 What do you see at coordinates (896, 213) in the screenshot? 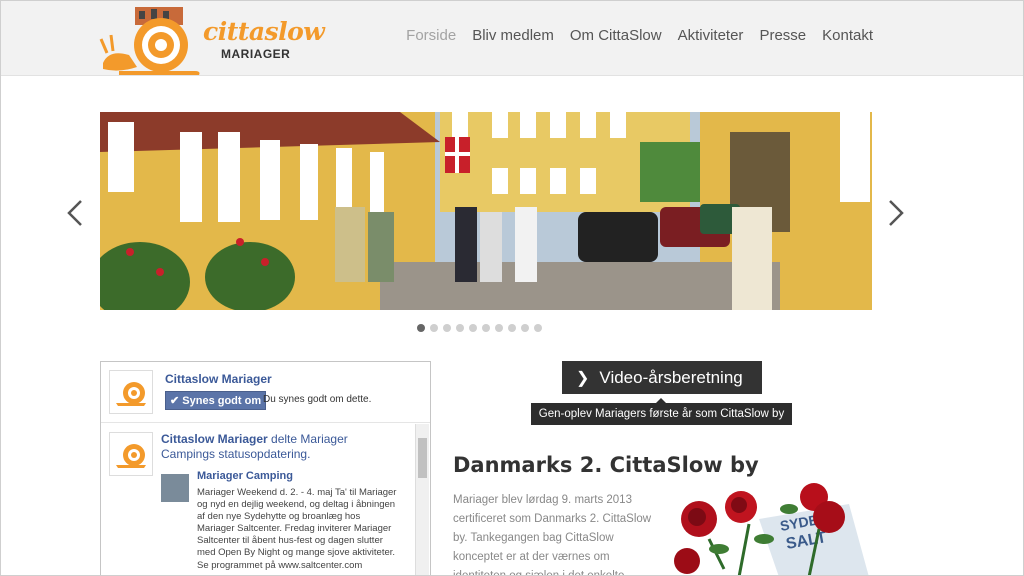
I see `chevron-right-icon` at bounding box center [896, 213].